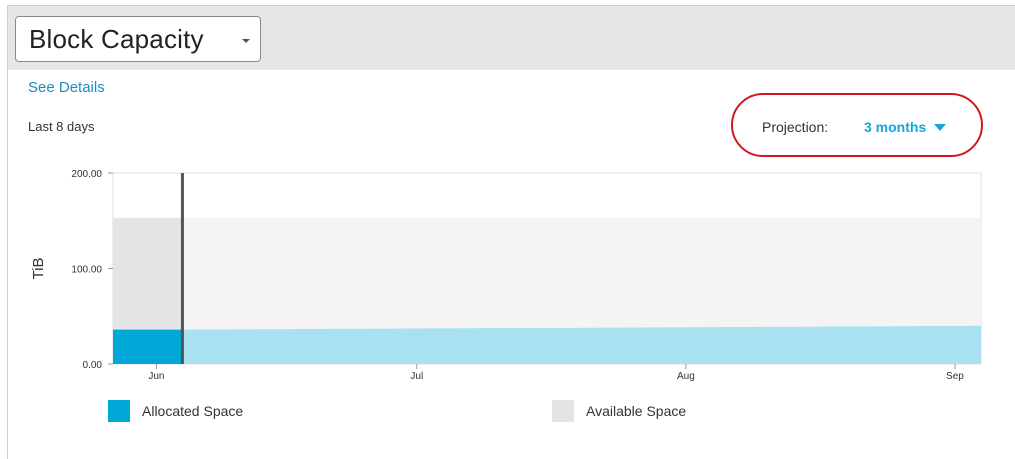 The image size is (1015, 459). I want to click on caret-down-icon, so click(940, 127).